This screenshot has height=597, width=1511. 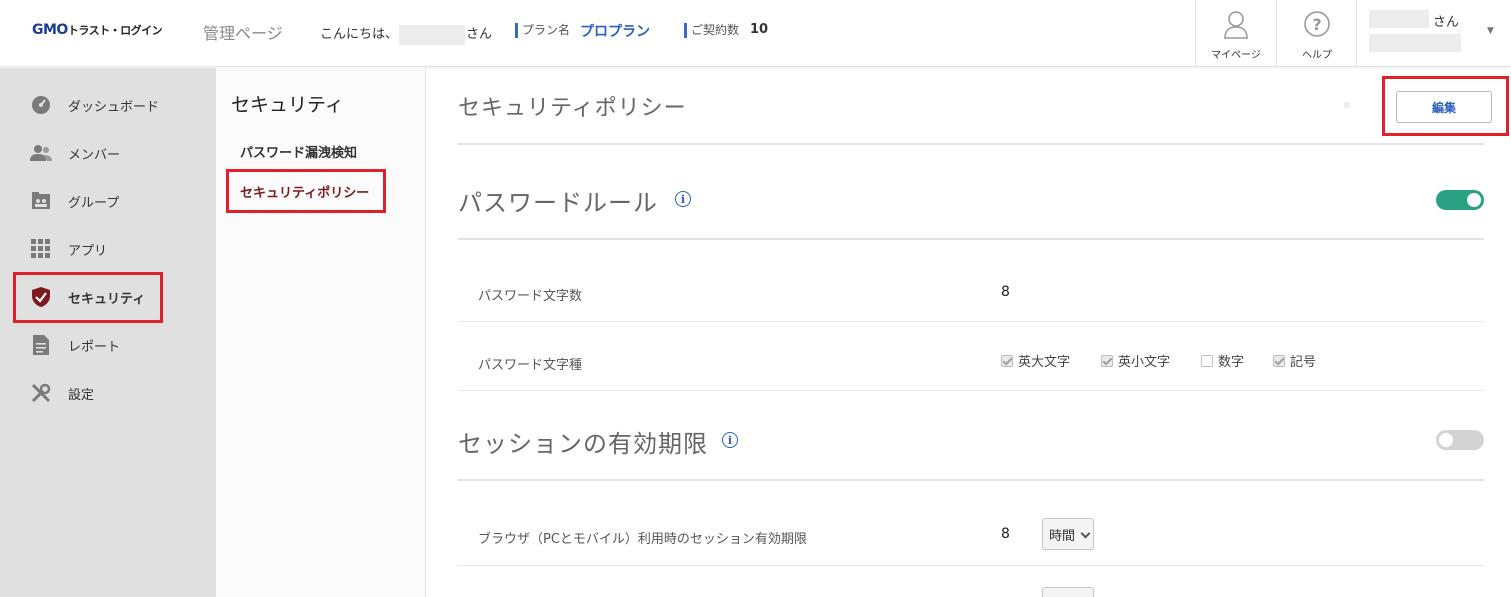 What do you see at coordinates (1005, 534) in the screenshot?
I see `browser-session-value: 8` at bounding box center [1005, 534].